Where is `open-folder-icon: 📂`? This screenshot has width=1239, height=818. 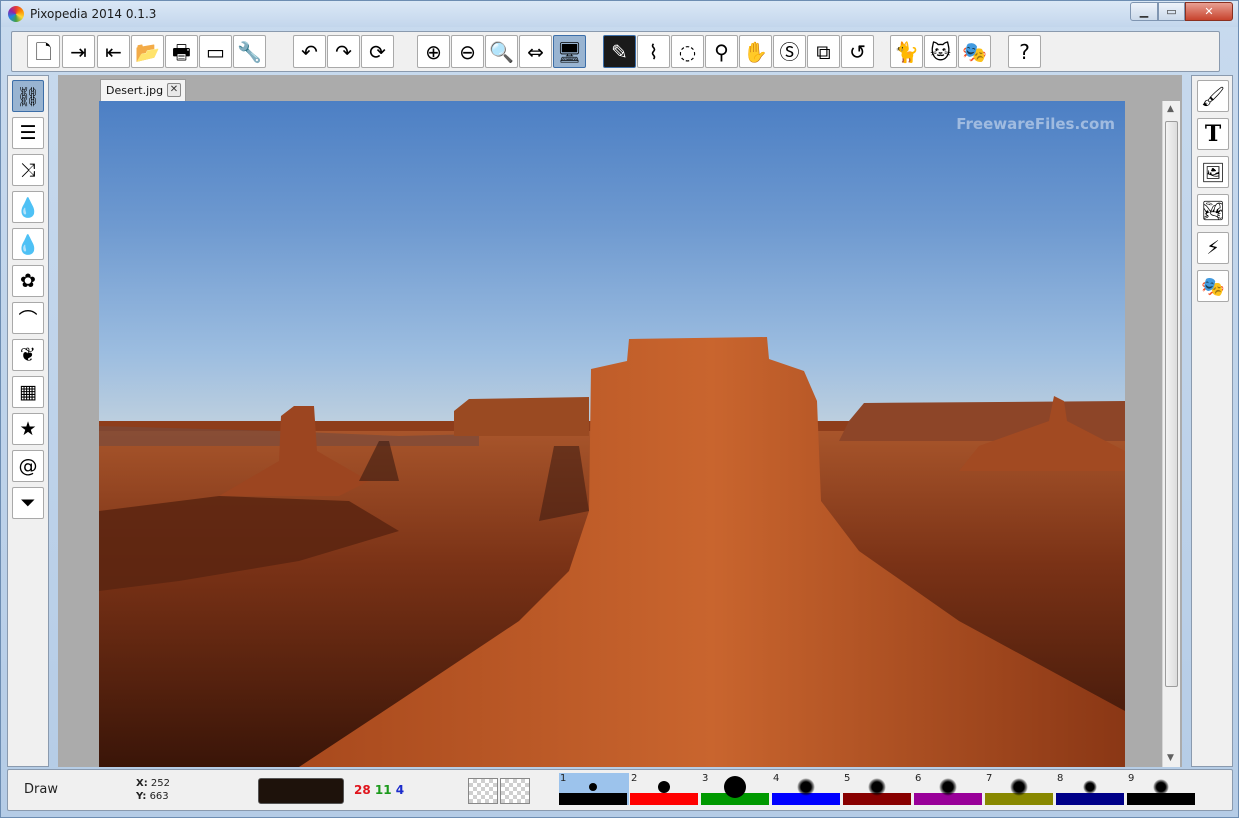 open-folder-icon: 📂 is located at coordinates (147, 51).